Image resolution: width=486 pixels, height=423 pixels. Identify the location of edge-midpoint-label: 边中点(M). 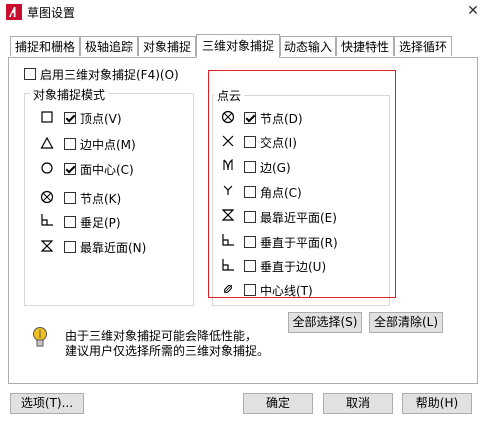
(108, 144).